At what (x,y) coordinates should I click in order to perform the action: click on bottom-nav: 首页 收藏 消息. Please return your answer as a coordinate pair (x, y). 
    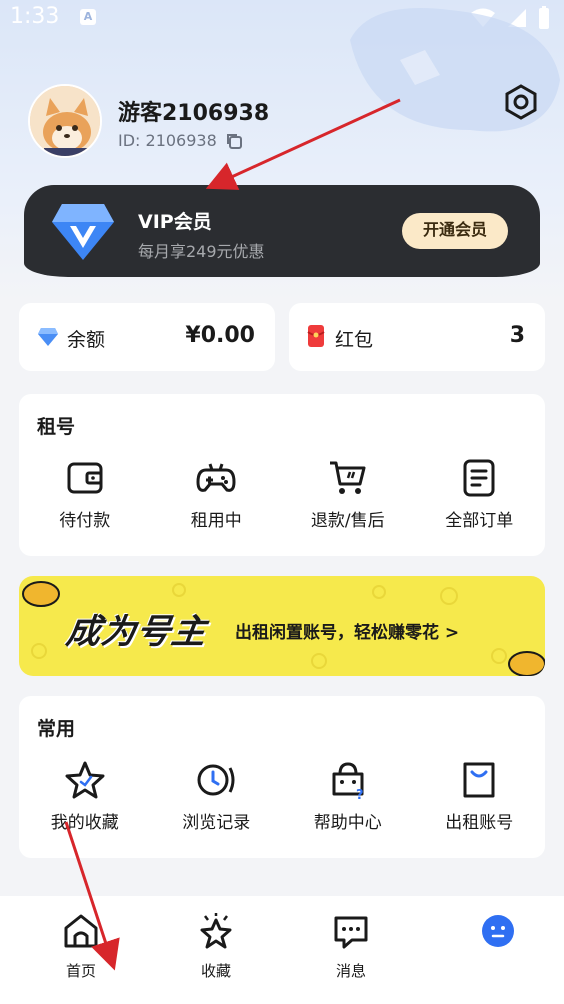
    Looking at the image, I should click on (282, 950).